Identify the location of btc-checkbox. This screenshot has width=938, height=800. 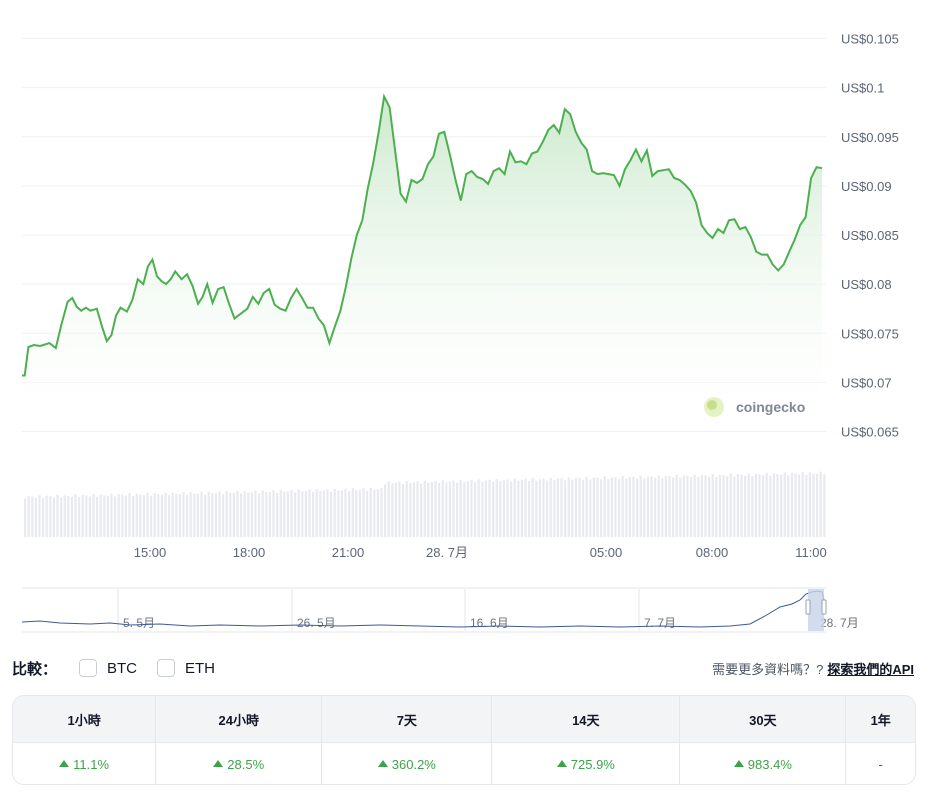
(88, 668).